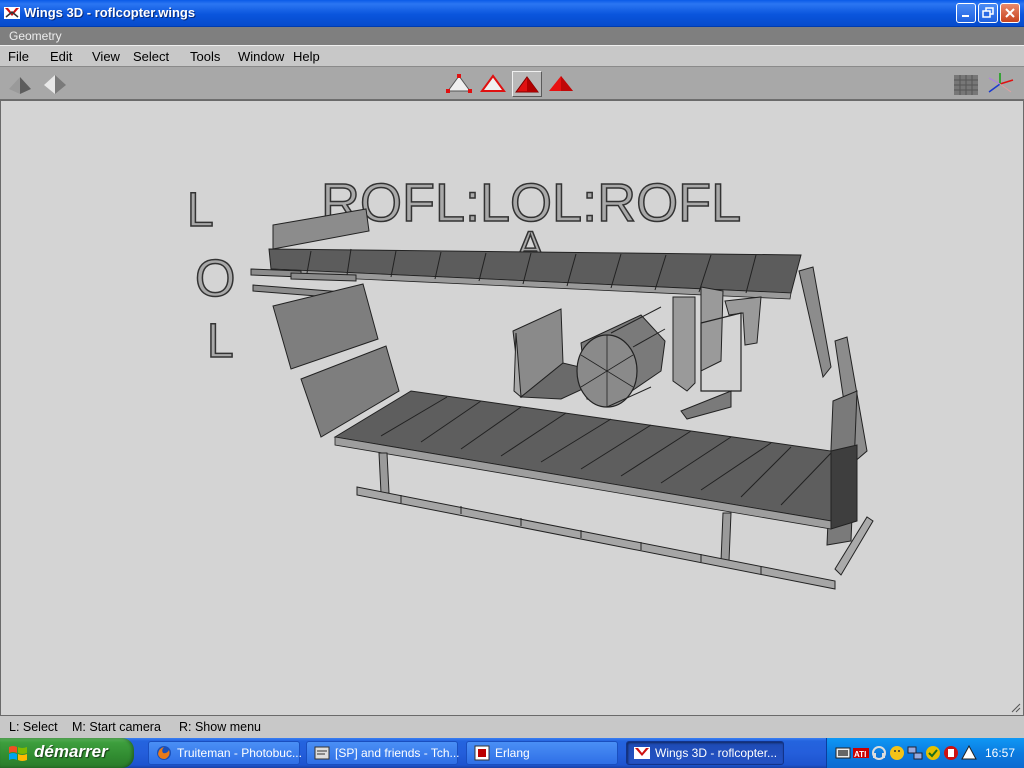 The height and width of the screenshot is (768, 1024). I want to click on windows-logo-icon, so click(18, 753).